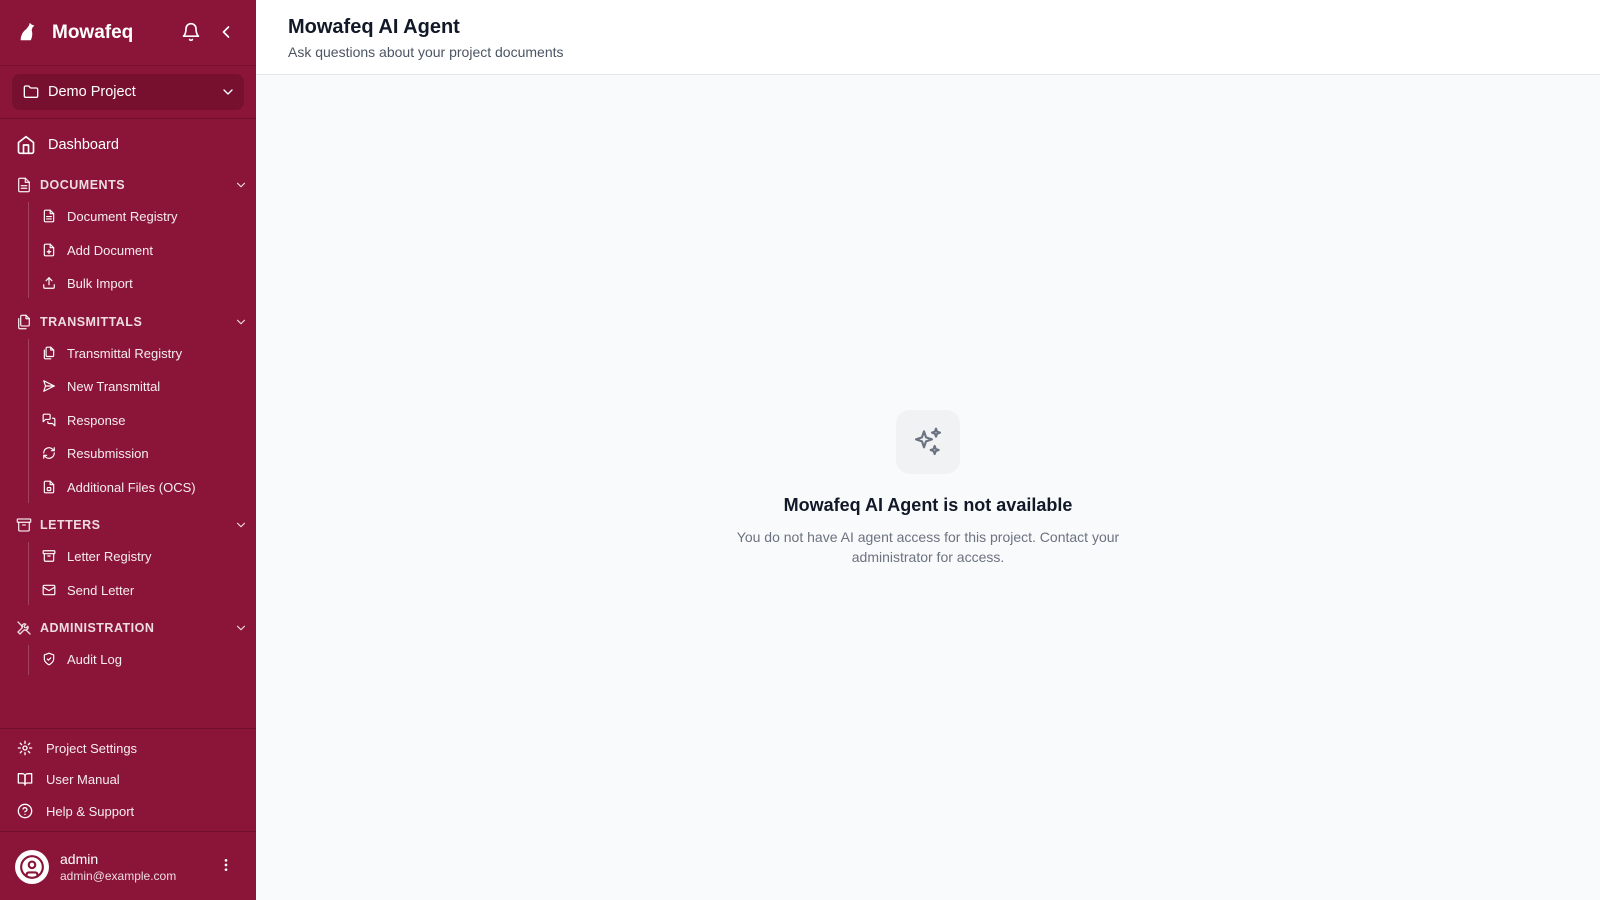 The width and height of the screenshot is (1600, 900). I want to click on nav-document-registry-label: Document Registry, so click(122, 216).